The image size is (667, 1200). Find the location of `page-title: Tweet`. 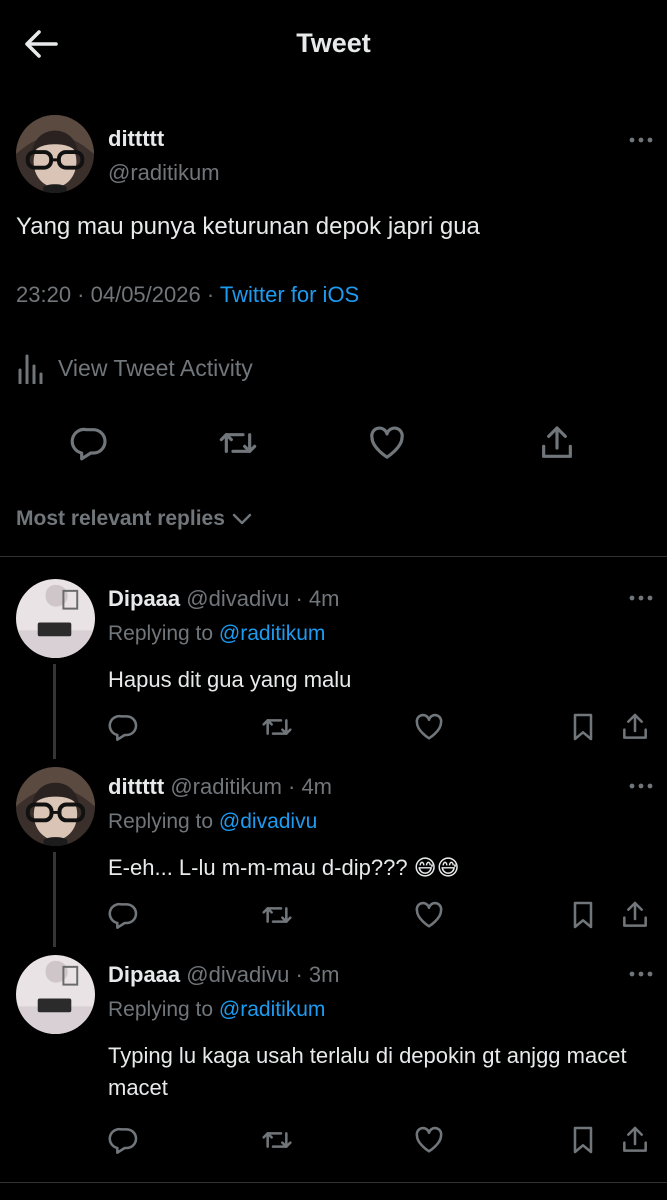

page-title: Tweet is located at coordinates (333, 43).